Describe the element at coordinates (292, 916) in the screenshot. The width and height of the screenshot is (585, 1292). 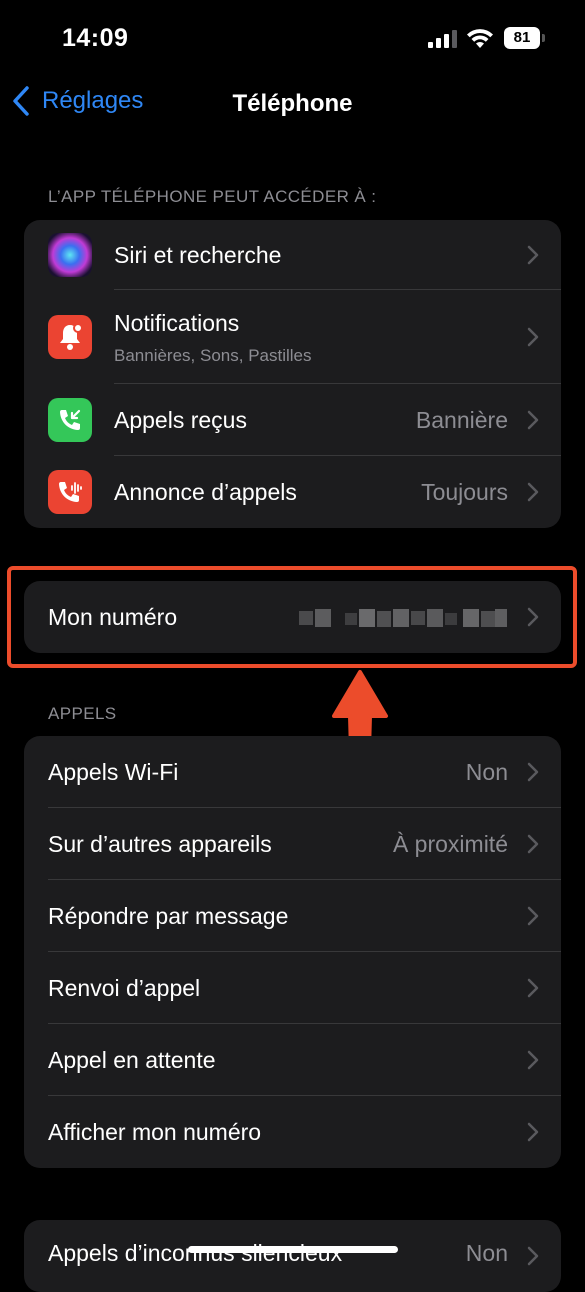
I see `row-reply-with-message: Répondre par message` at that location.